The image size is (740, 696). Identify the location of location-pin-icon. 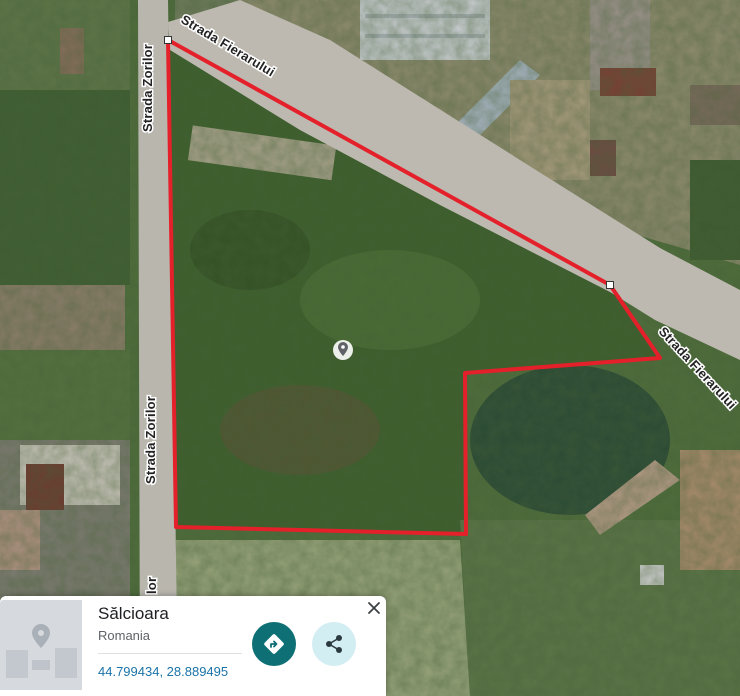
(343, 350).